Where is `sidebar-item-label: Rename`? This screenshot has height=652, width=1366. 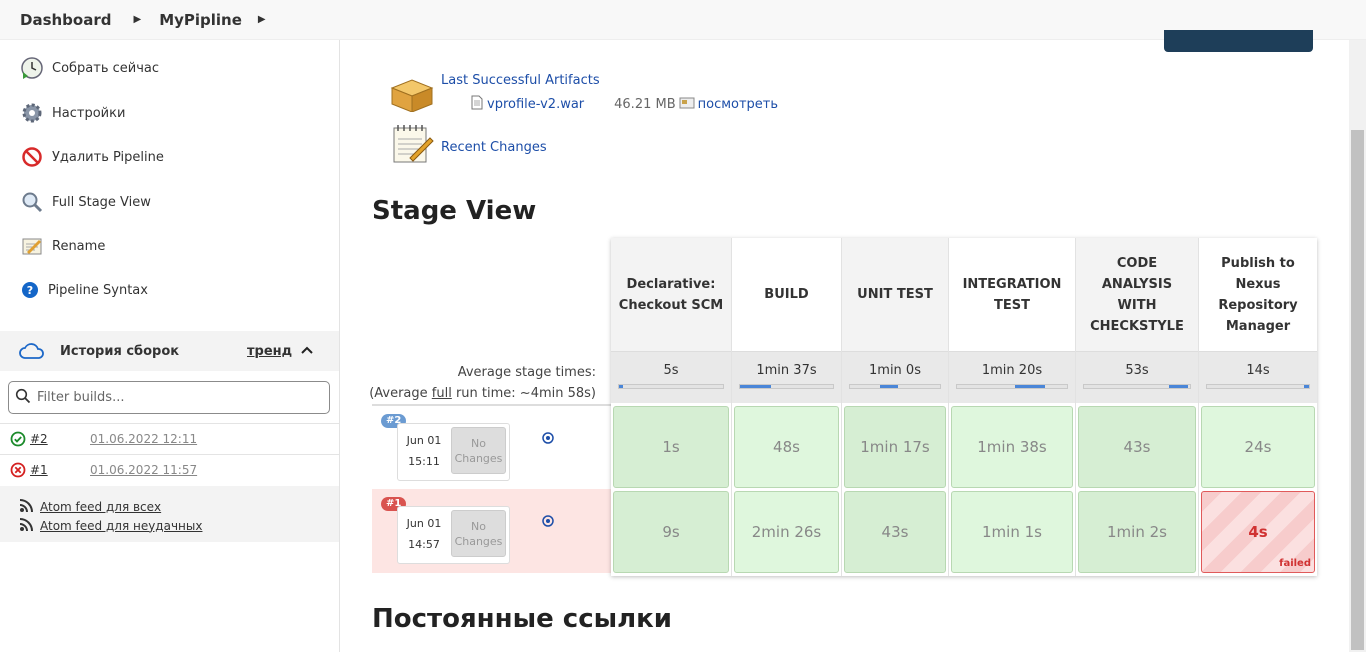
sidebar-item-label: Rename is located at coordinates (79, 246).